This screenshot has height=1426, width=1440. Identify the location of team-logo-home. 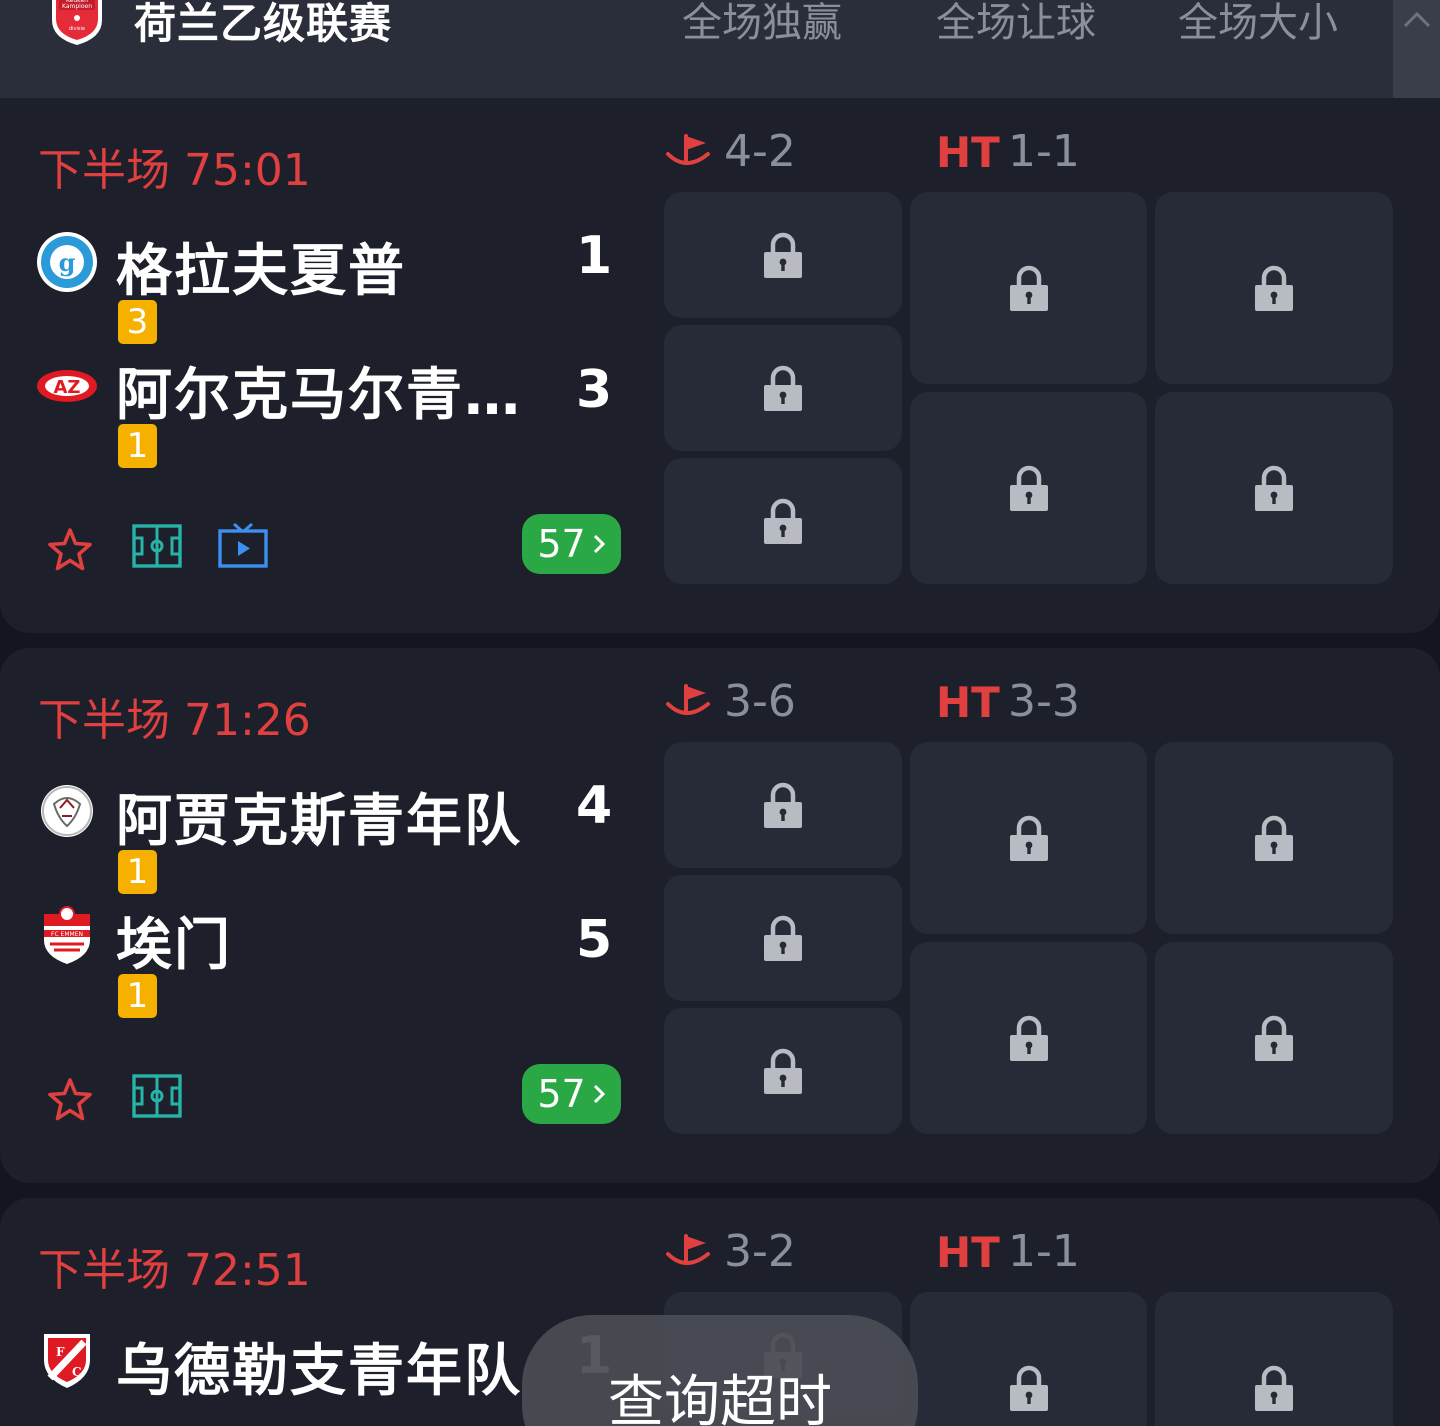
(67, 811).